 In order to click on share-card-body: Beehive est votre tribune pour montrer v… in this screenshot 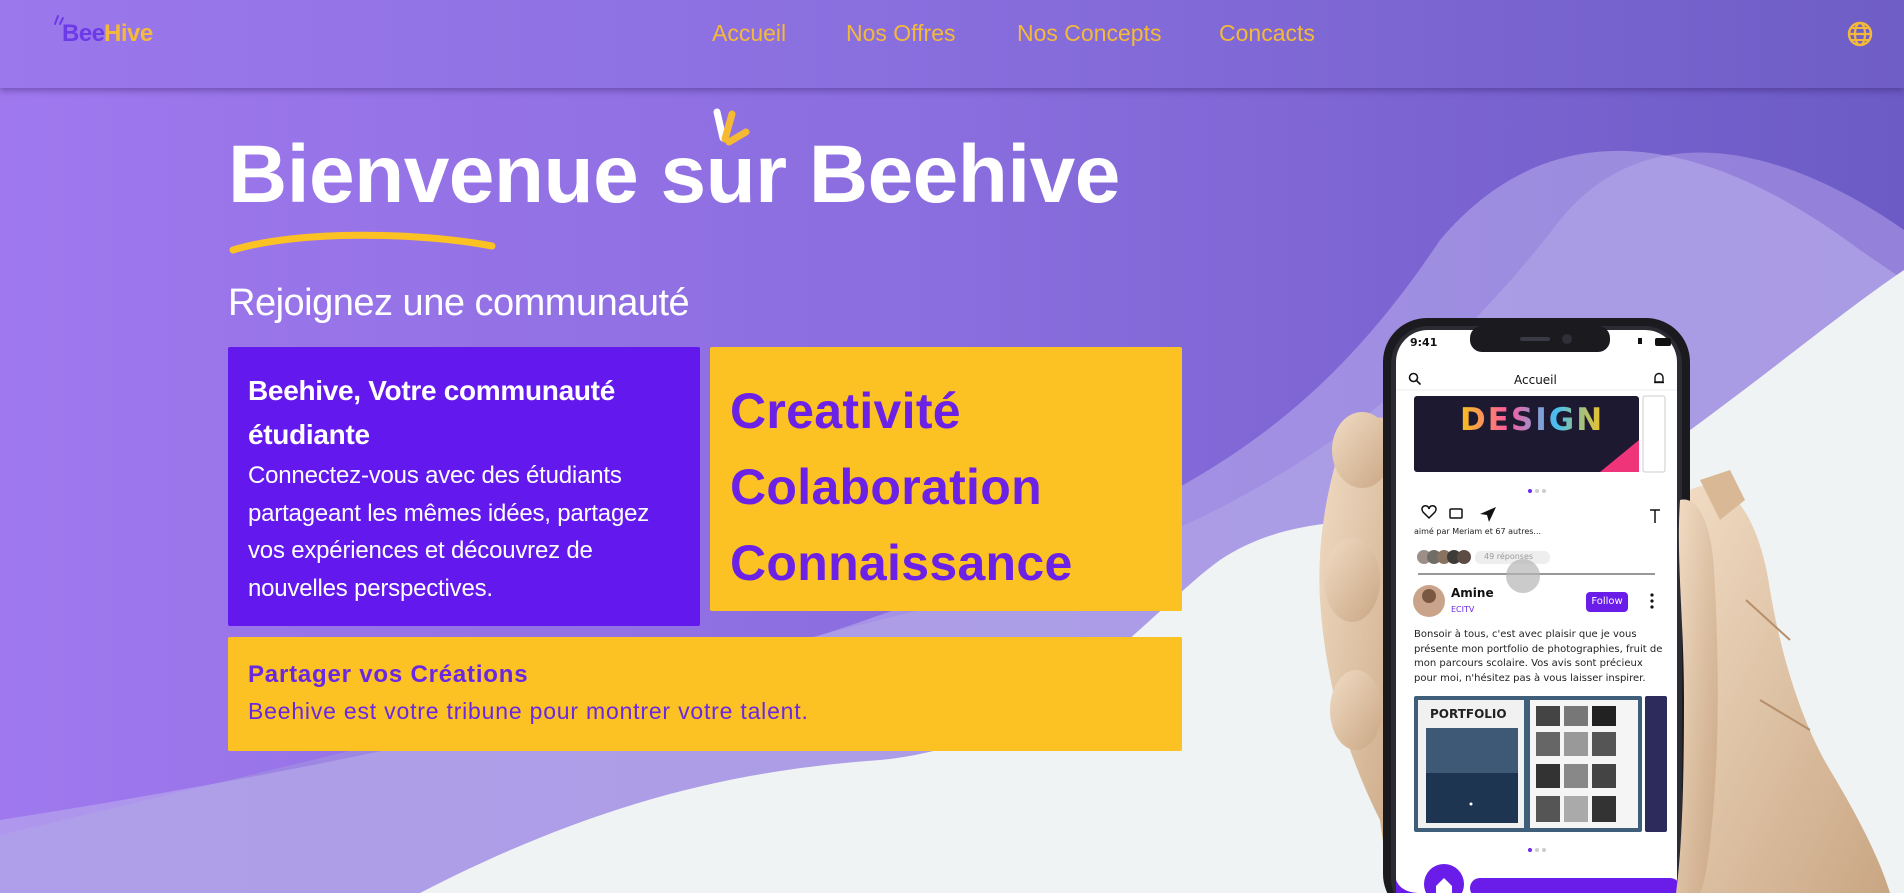, I will do `click(528, 711)`.